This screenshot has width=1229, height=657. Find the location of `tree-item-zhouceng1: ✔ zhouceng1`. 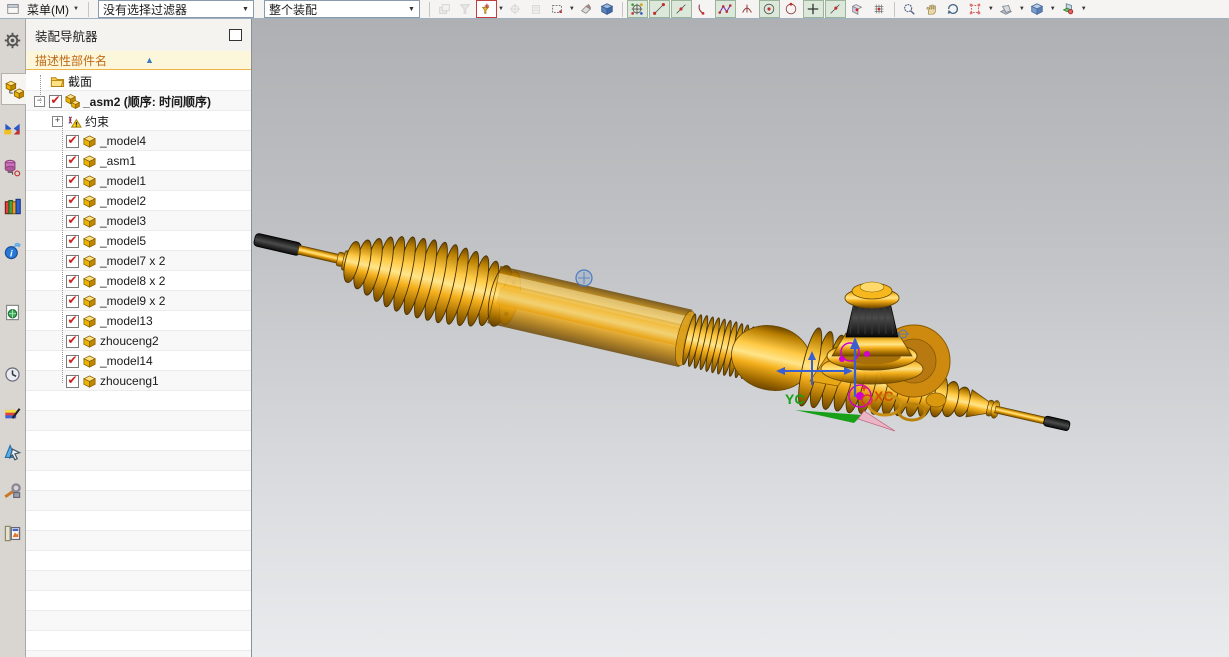

tree-item-zhouceng1: ✔ zhouceng1 is located at coordinates (138, 381).